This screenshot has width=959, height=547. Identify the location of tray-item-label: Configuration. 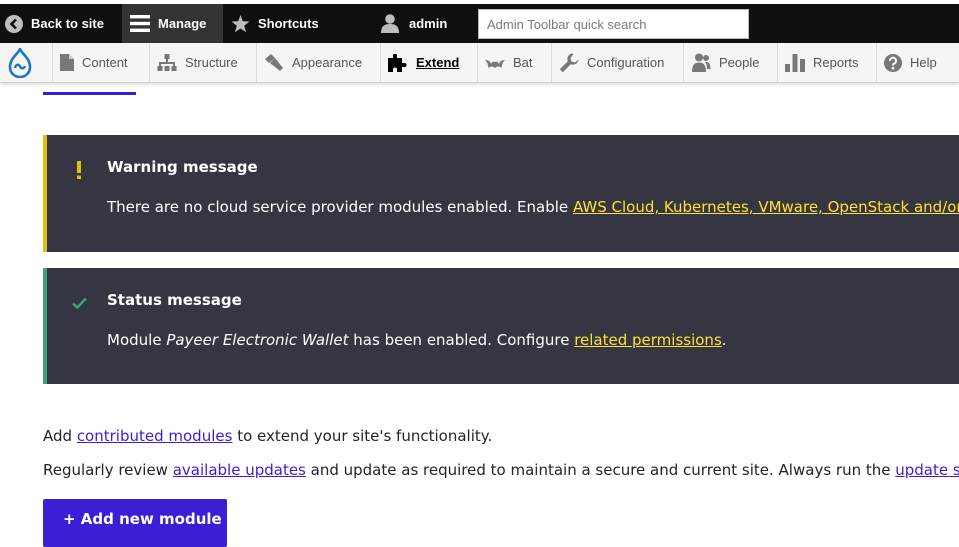
(626, 62).